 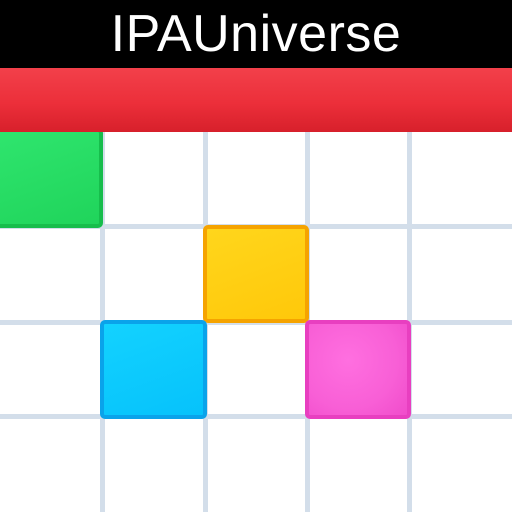 I want to click on watermark-text: IPAUniverse, so click(x=256, y=34).